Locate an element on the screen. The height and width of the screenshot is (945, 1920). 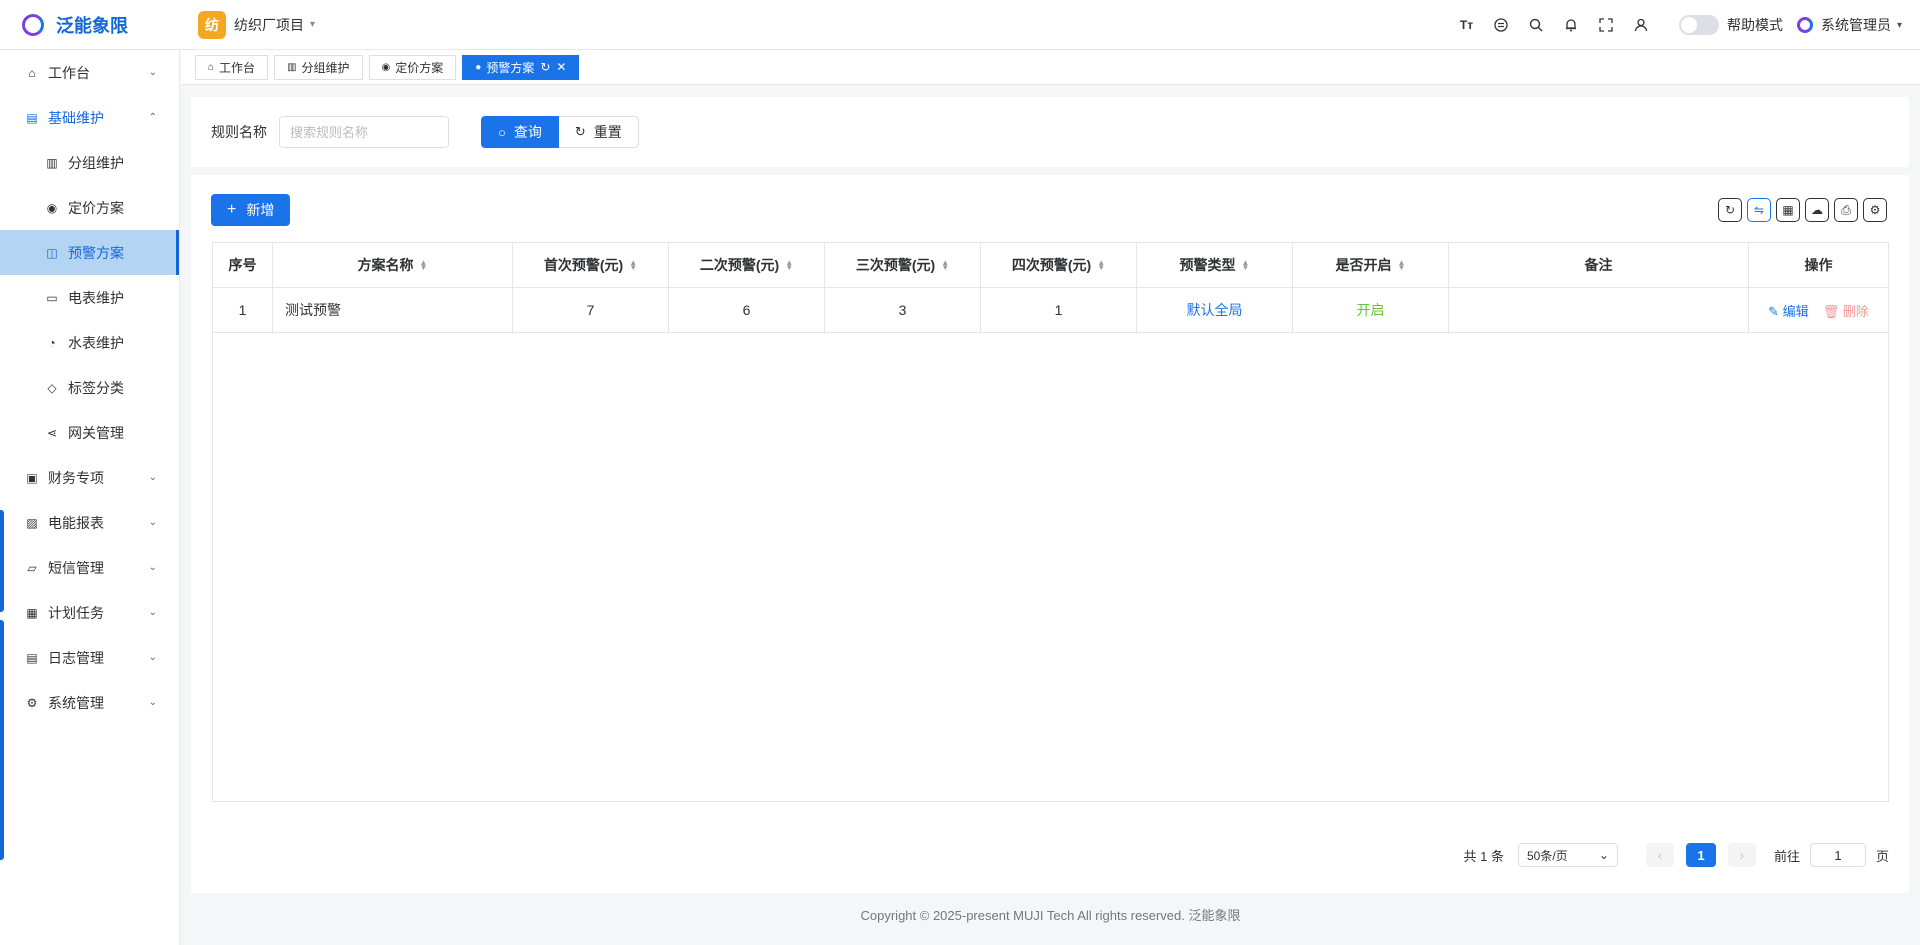
sidebar-item-water-meter: ◔ 水表维护 is located at coordinates (89, 342).